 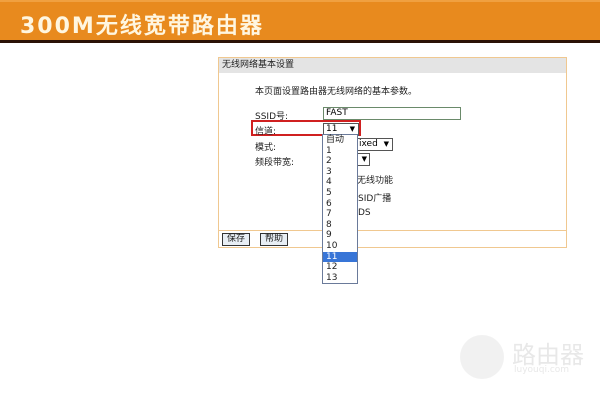 I want to click on panel-title: 无线网络基本设置, so click(x=392, y=65).